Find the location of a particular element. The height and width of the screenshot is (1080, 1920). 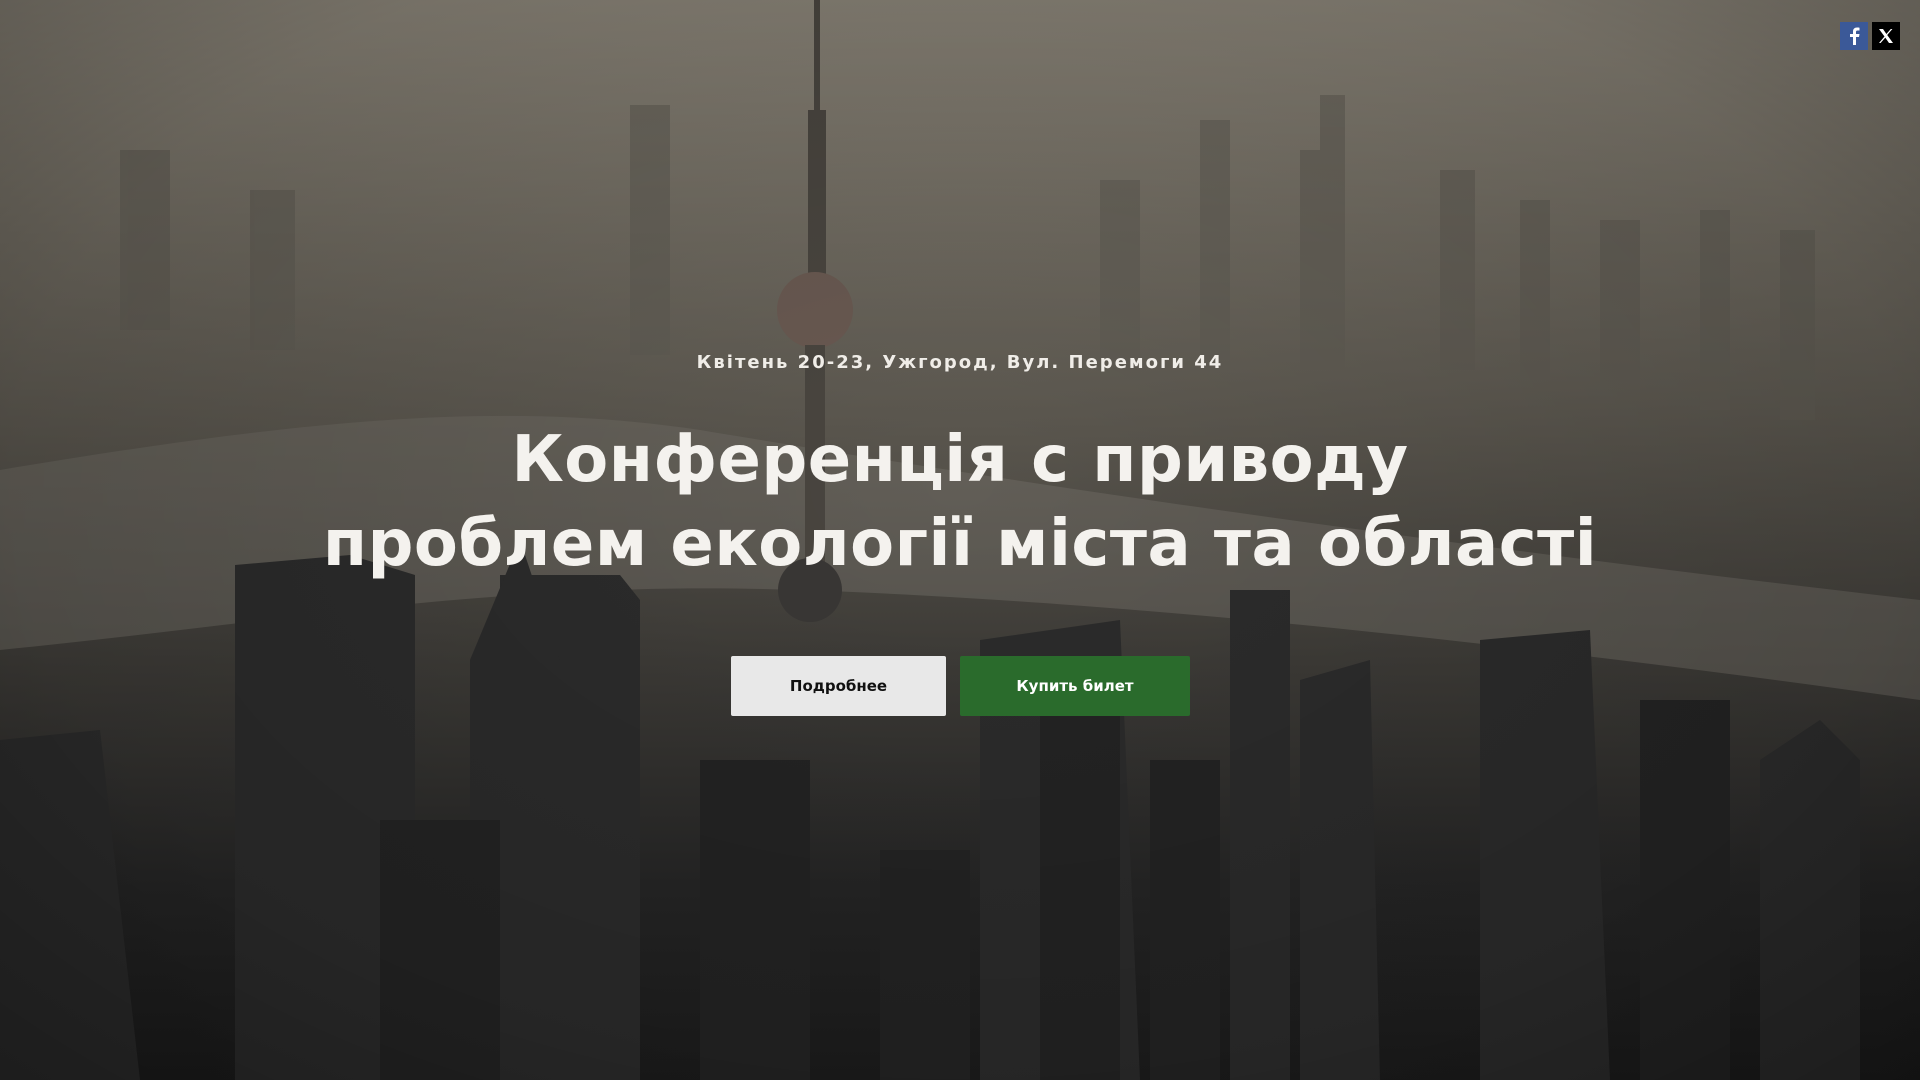

facebook-share-button is located at coordinates (1854, 36).